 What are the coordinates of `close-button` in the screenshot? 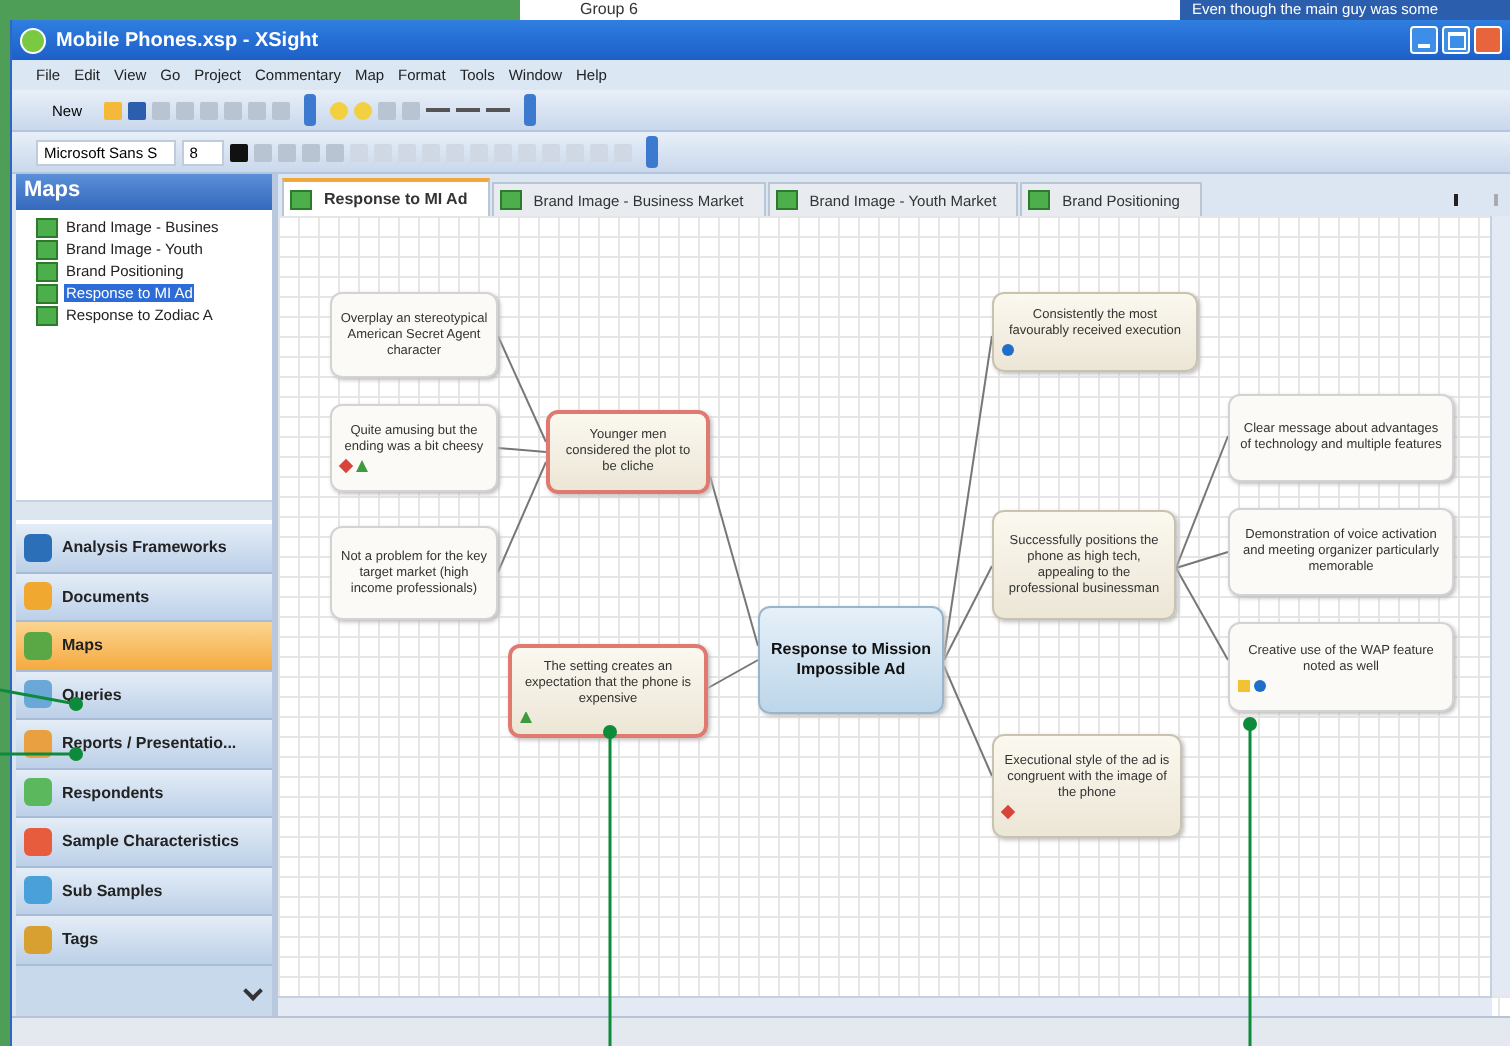 It's located at (1488, 40).